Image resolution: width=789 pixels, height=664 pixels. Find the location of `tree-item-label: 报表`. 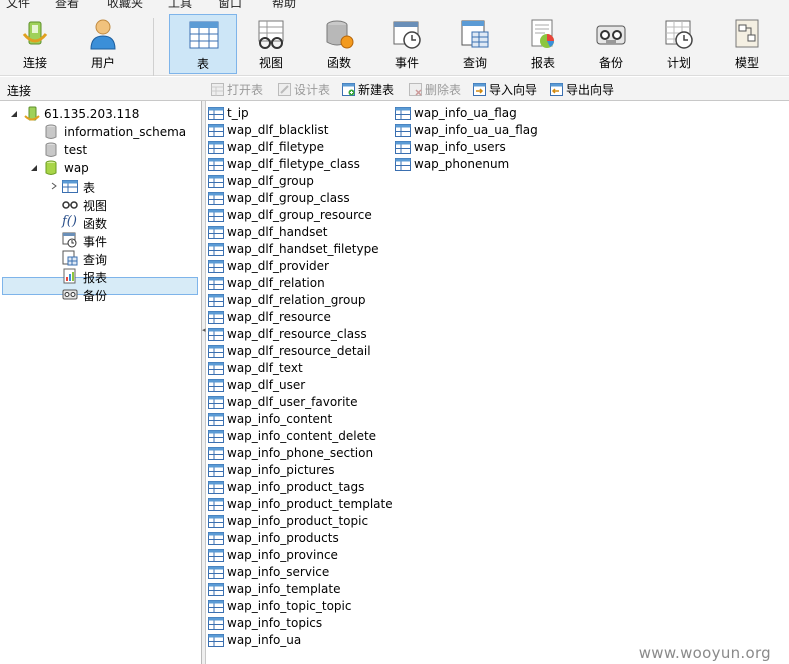

tree-item-label: 报表 is located at coordinates (95, 278).